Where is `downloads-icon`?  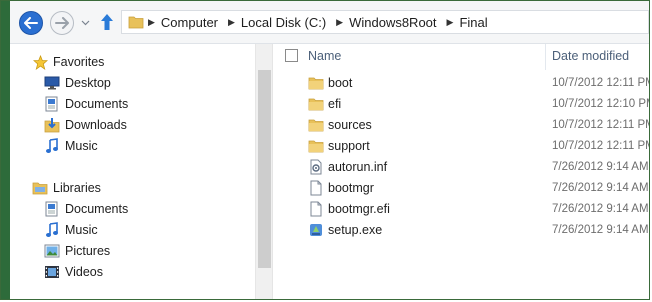
downloads-icon is located at coordinates (52, 125).